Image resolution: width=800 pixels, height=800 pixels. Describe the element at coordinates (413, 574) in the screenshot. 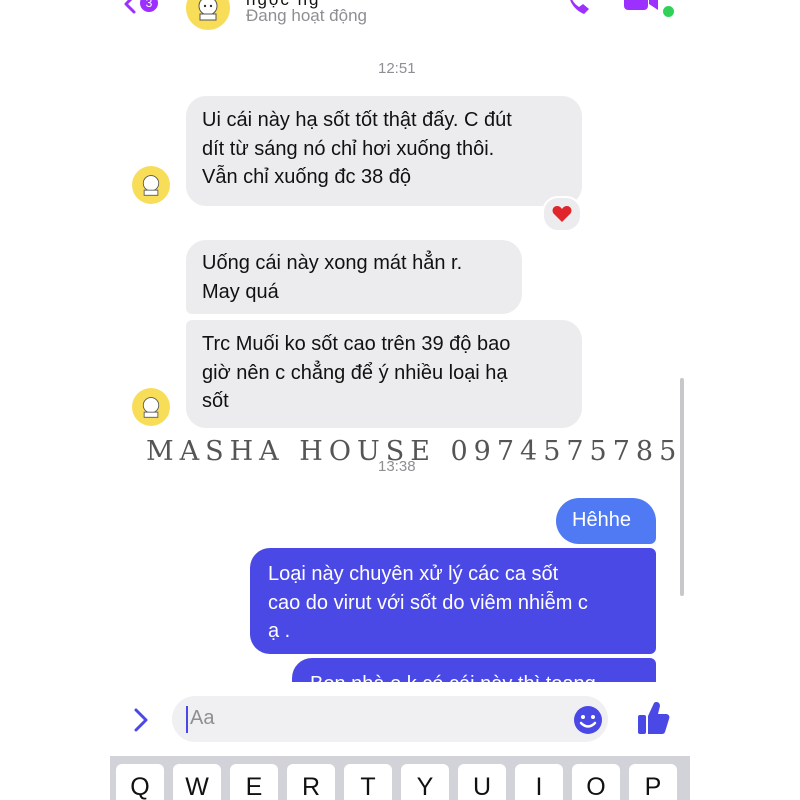

I see `message-line: Loại này chuyên xử lý các ca sốt` at that location.